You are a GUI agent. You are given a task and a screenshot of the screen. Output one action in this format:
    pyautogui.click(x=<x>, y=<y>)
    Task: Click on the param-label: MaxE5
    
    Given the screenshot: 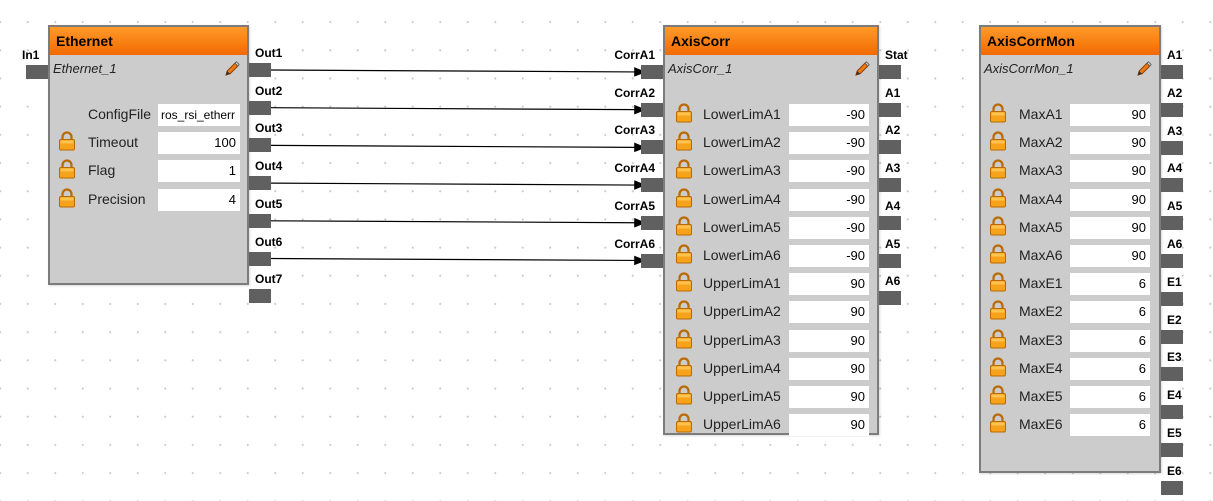 What is the action you would take?
    pyautogui.click(x=1041, y=396)
    